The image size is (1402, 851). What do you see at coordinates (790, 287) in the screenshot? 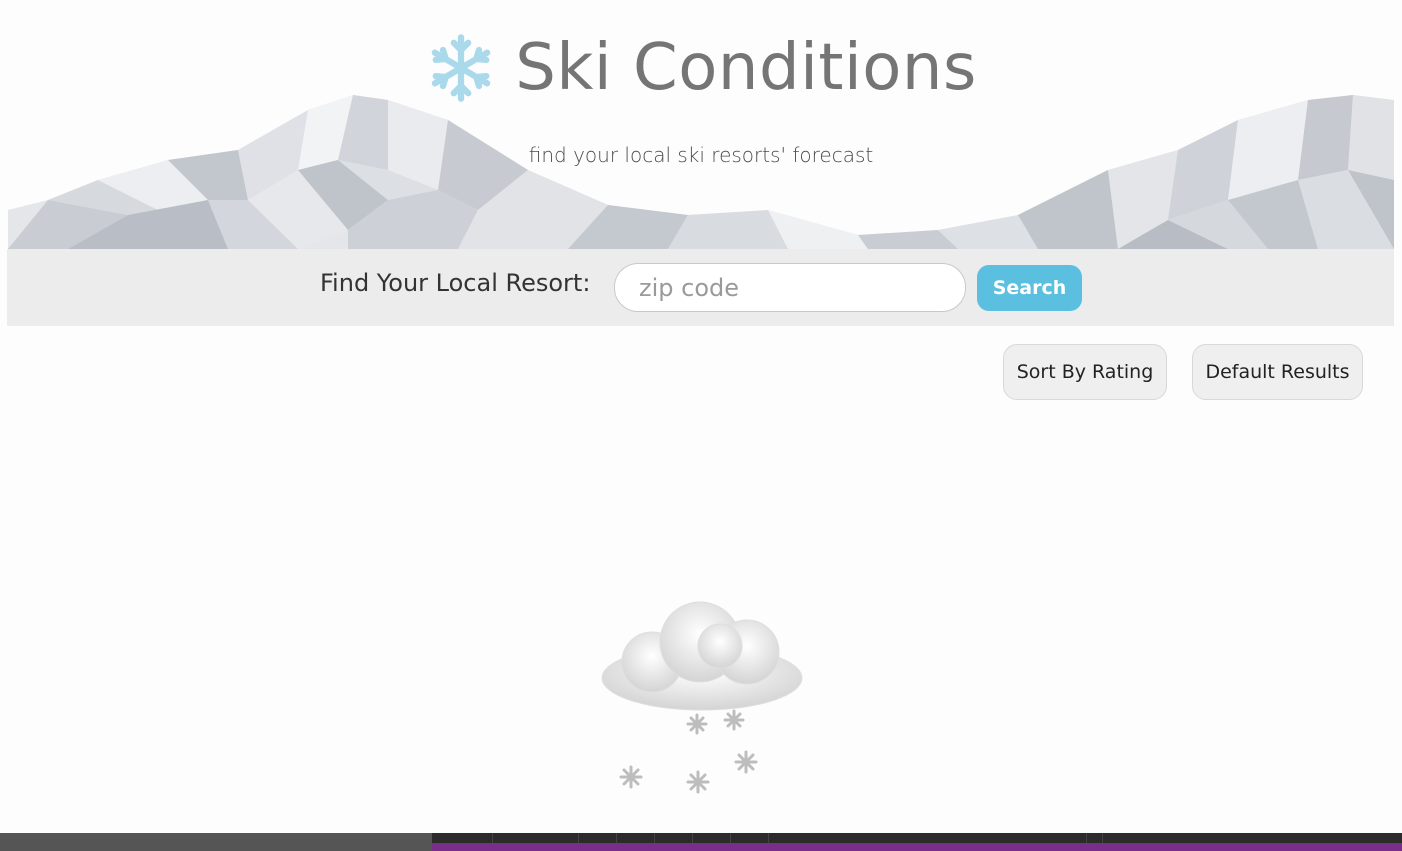
I see `zip-code-input` at bounding box center [790, 287].